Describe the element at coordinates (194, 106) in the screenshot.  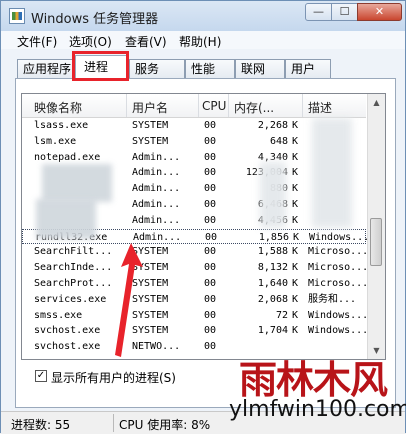
I see `list-header: 映像名称 用户名 CPU 内存(... 描述` at that location.